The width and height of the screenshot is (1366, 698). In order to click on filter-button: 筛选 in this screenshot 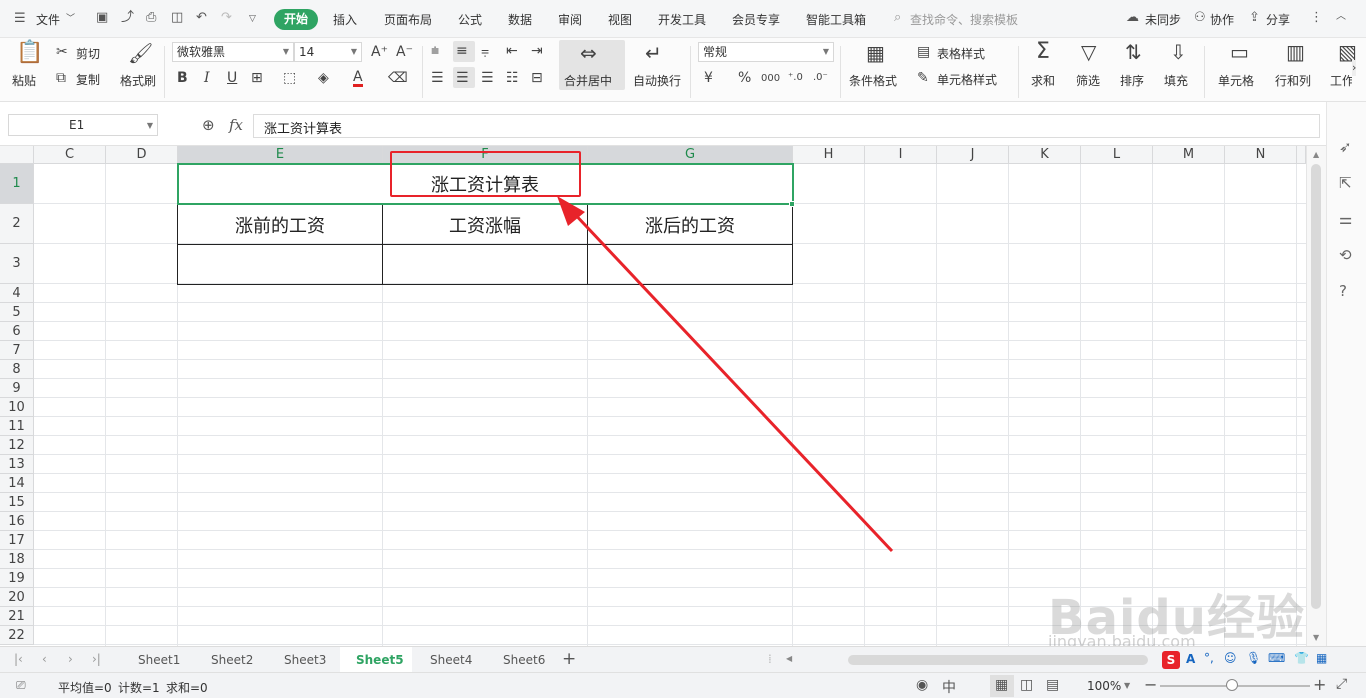, I will do `click(1088, 80)`.